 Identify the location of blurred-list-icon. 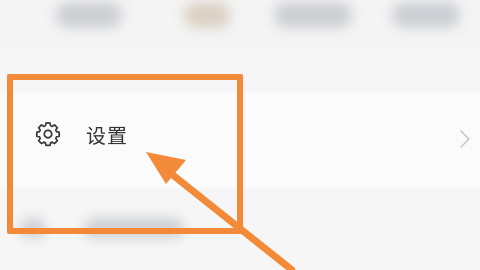
(33, 228).